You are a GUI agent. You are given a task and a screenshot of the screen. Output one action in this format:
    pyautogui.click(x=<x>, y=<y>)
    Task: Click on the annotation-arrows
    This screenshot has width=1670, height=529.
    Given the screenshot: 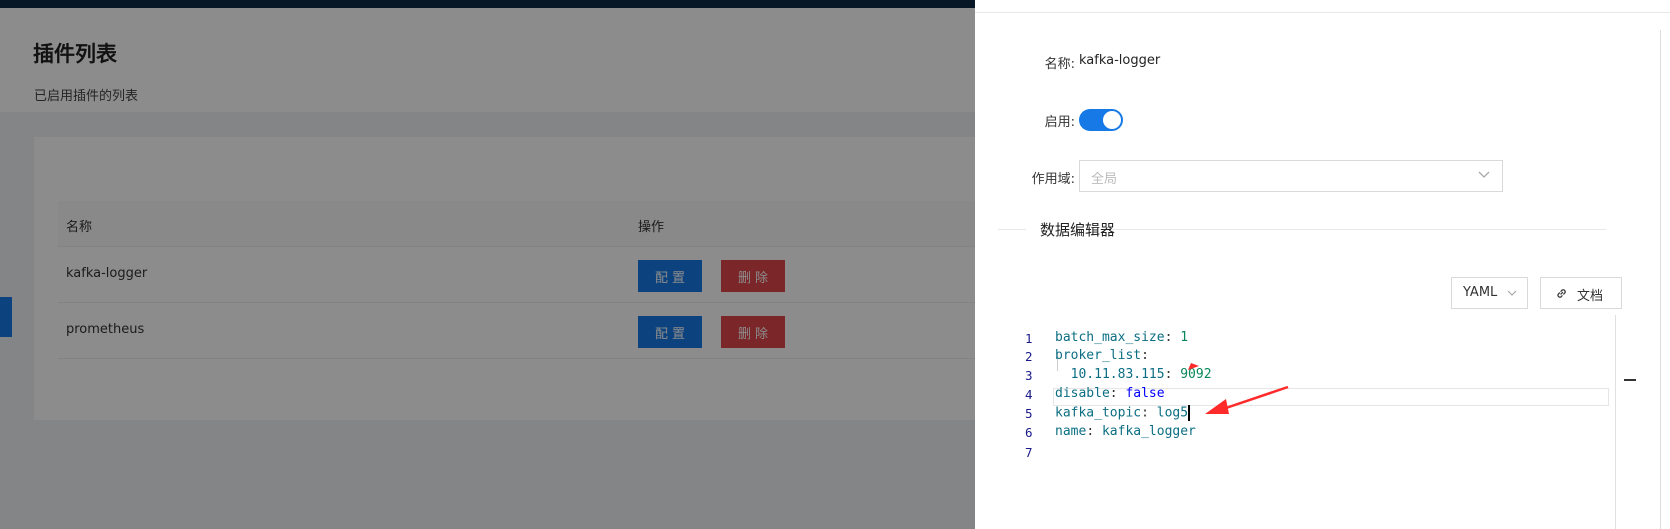 What is the action you would take?
    pyautogui.click(x=1238, y=388)
    